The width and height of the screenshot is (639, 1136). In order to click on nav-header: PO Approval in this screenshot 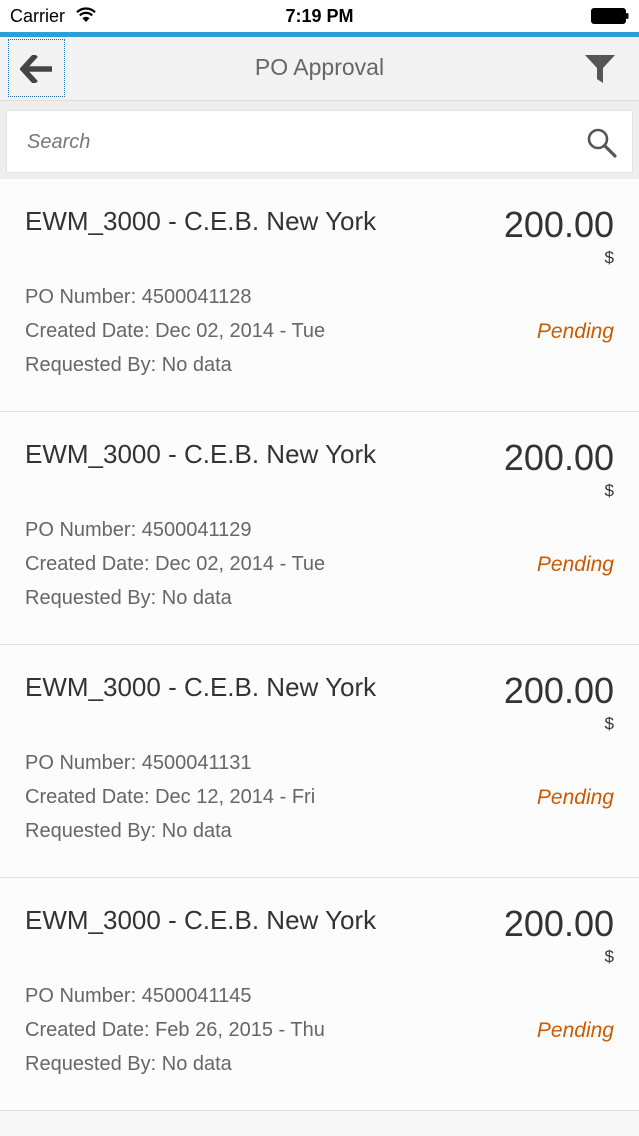, I will do `click(319, 69)`.